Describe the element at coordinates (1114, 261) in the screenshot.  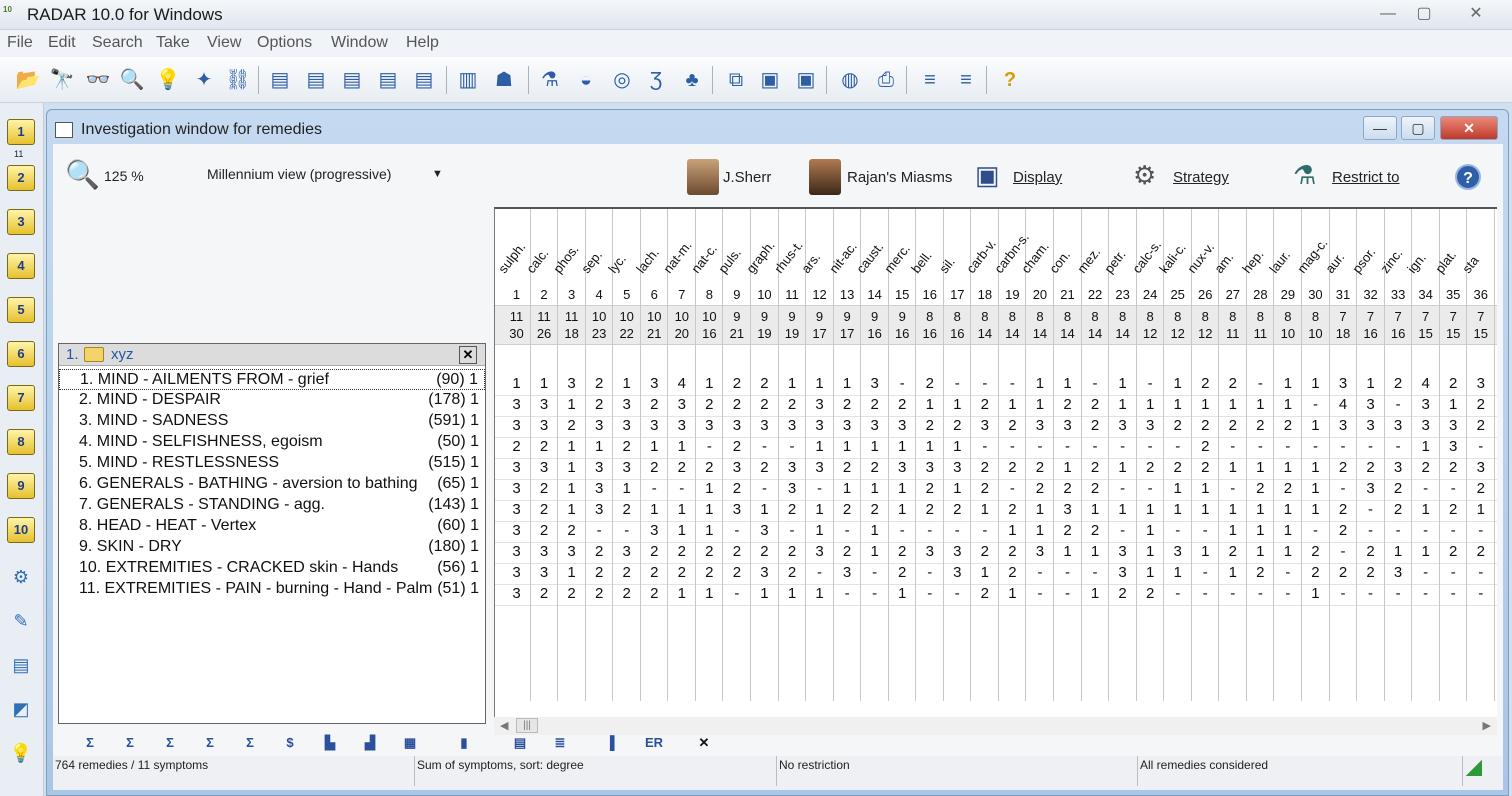
I see `remedy-name: petr.` at that location.